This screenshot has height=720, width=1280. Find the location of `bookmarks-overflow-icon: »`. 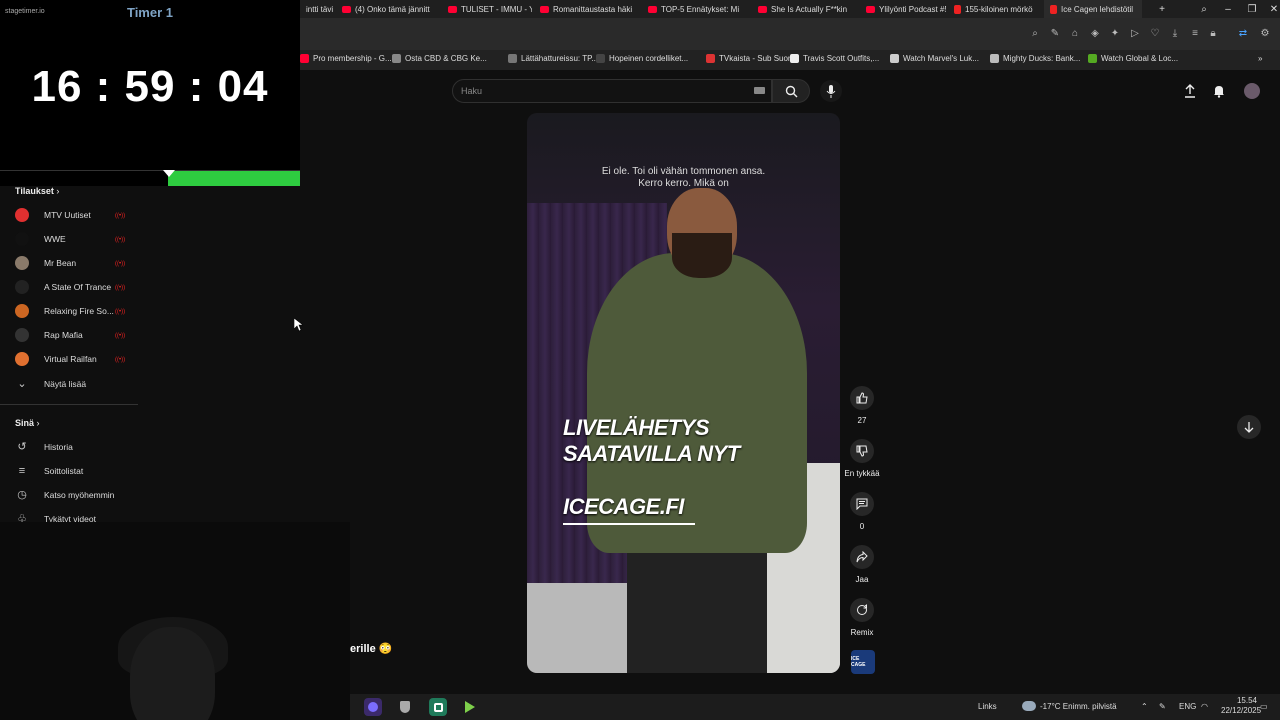

bookmarks-overflow-icon: » is located at coordinates (1260, 58).